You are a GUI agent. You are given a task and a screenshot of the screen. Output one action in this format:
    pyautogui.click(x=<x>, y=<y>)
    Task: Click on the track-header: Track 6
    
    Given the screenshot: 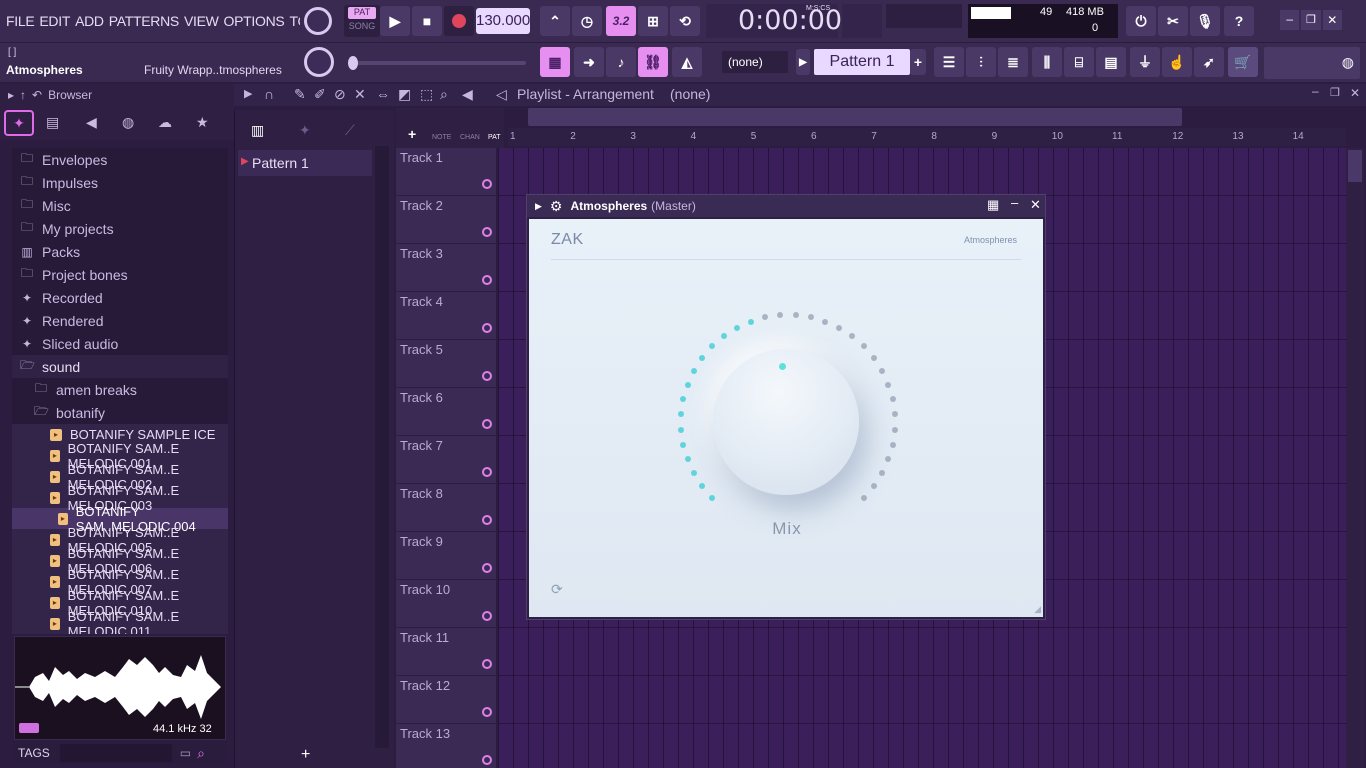 What is the action you would take?
    pyautogui.click(x=446, y=412)
    